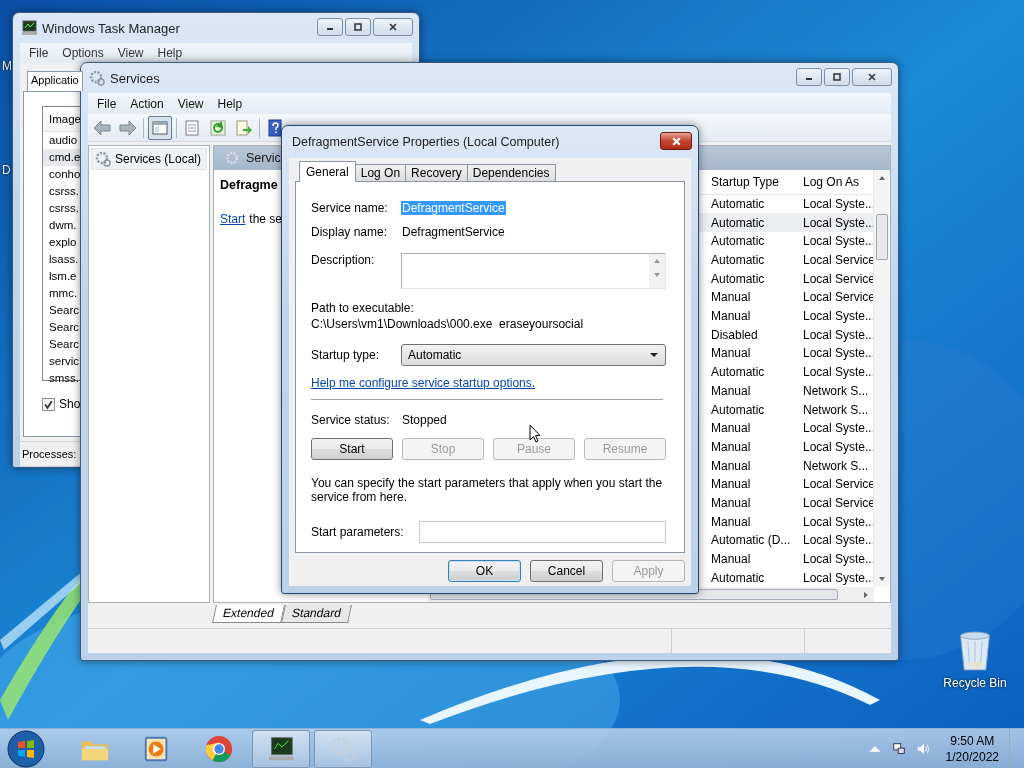 This screenshot has height=768, width=1024. What do you see at coordinates (972, 740) in the screenshot?
I see `clock-time: 9:50 AM` at bounding box center [972, 740].